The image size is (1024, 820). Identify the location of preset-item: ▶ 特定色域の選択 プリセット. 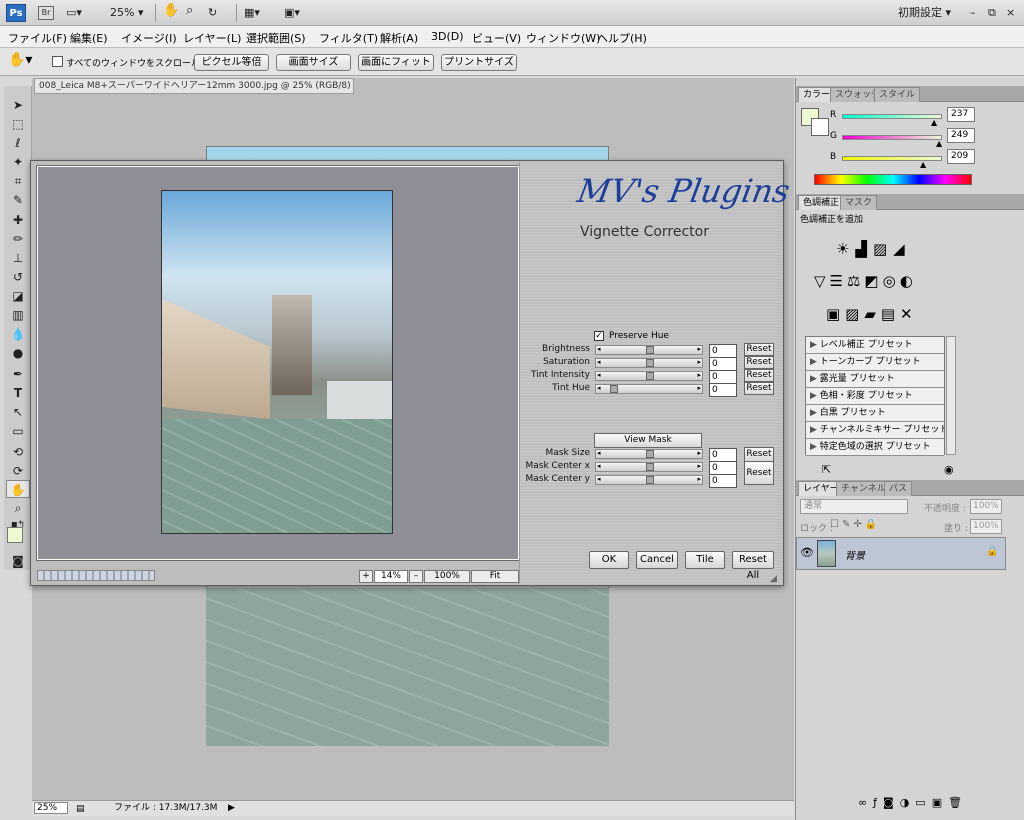
(875, 447).